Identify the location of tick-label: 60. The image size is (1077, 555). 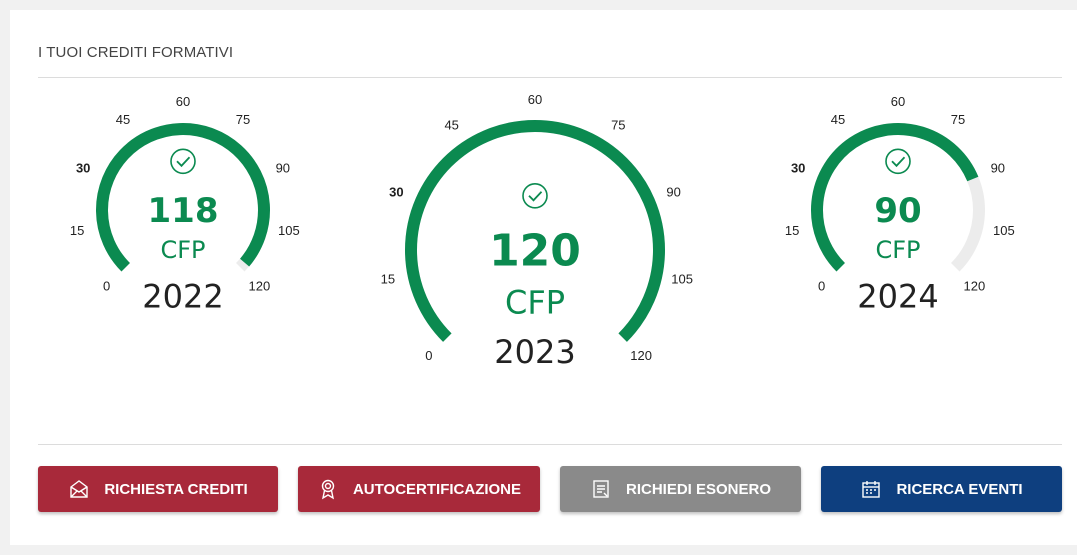
(898, 101).